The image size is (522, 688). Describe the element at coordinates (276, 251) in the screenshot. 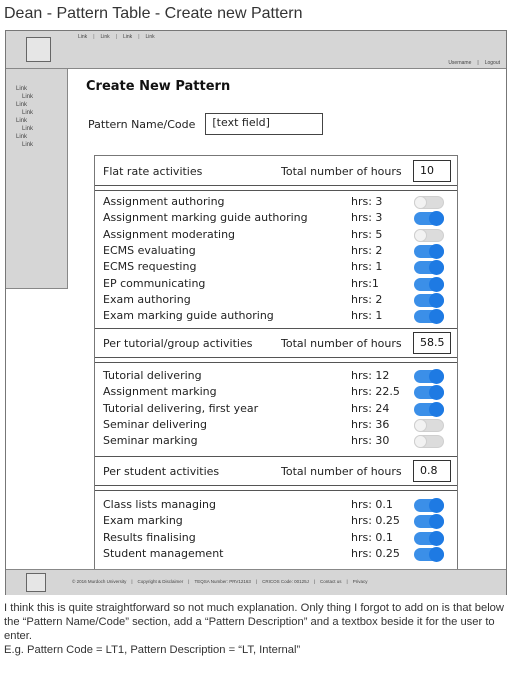

I see `activity-row: ECMS evaluating hrs: 2` at that location.